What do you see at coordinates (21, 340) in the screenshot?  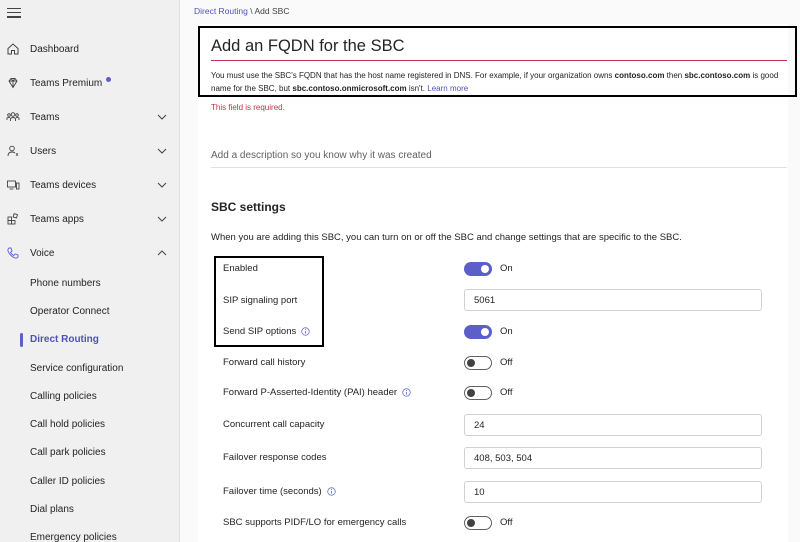 I see `active-indicator` at bounding box center [21, 340].